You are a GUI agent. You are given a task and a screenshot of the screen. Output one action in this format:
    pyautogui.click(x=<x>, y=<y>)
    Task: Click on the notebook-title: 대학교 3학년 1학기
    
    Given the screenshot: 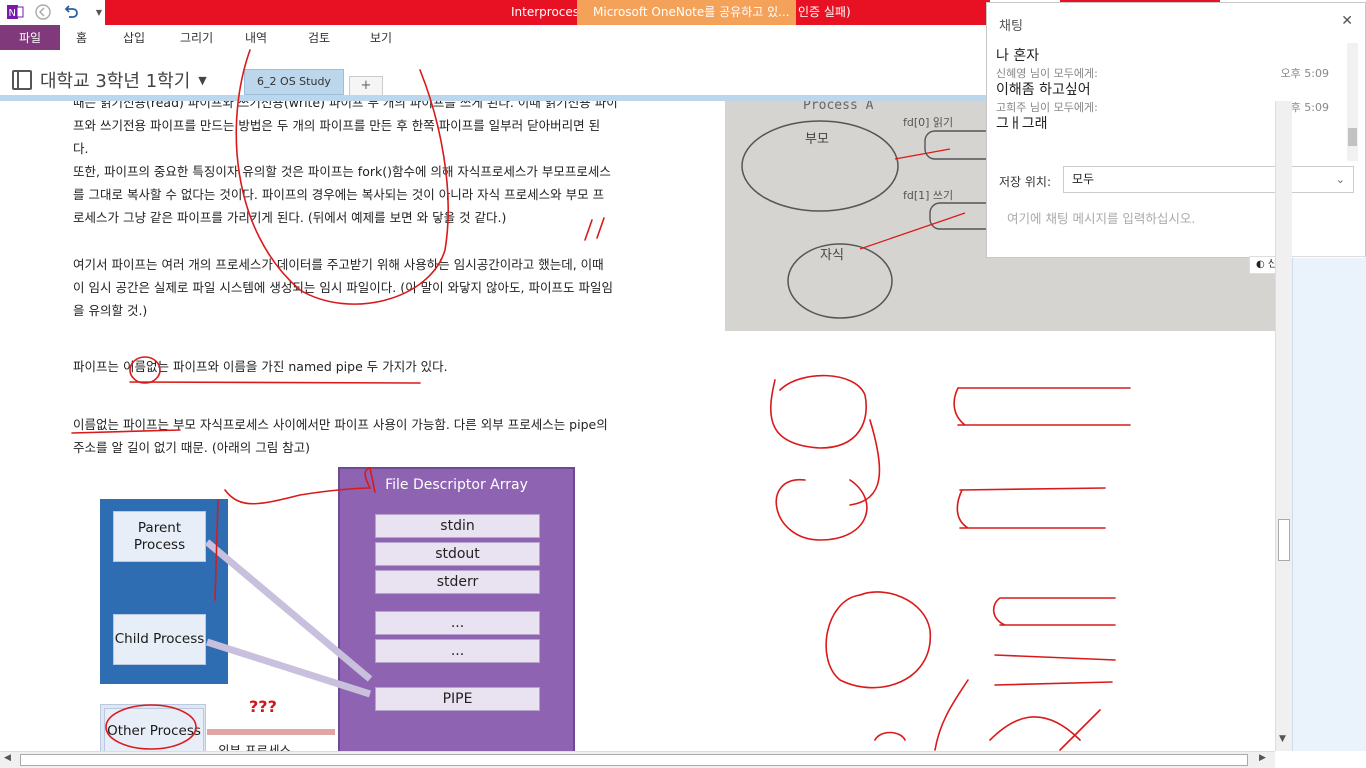 What is the action you would take?
    pyautogui.click(x=115, y=81)
    